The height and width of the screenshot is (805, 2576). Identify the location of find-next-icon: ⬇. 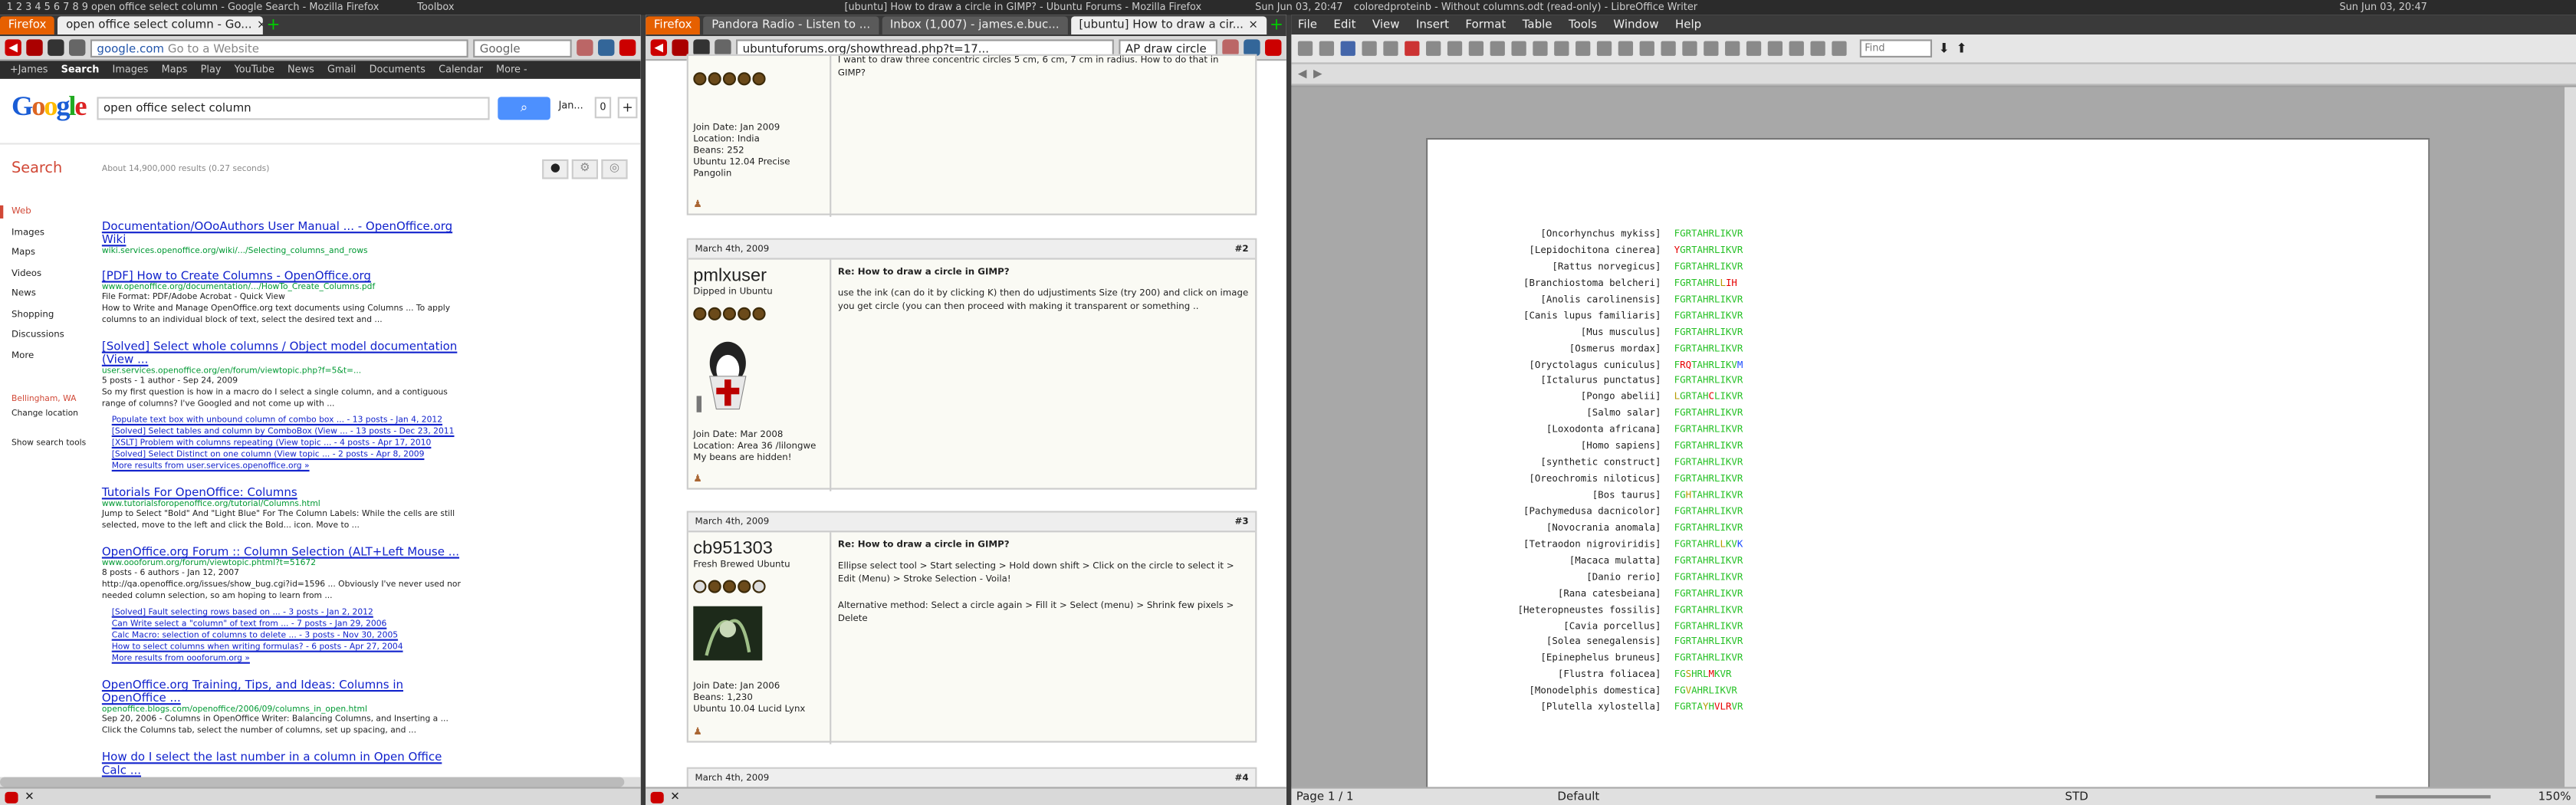
(1945, 48).